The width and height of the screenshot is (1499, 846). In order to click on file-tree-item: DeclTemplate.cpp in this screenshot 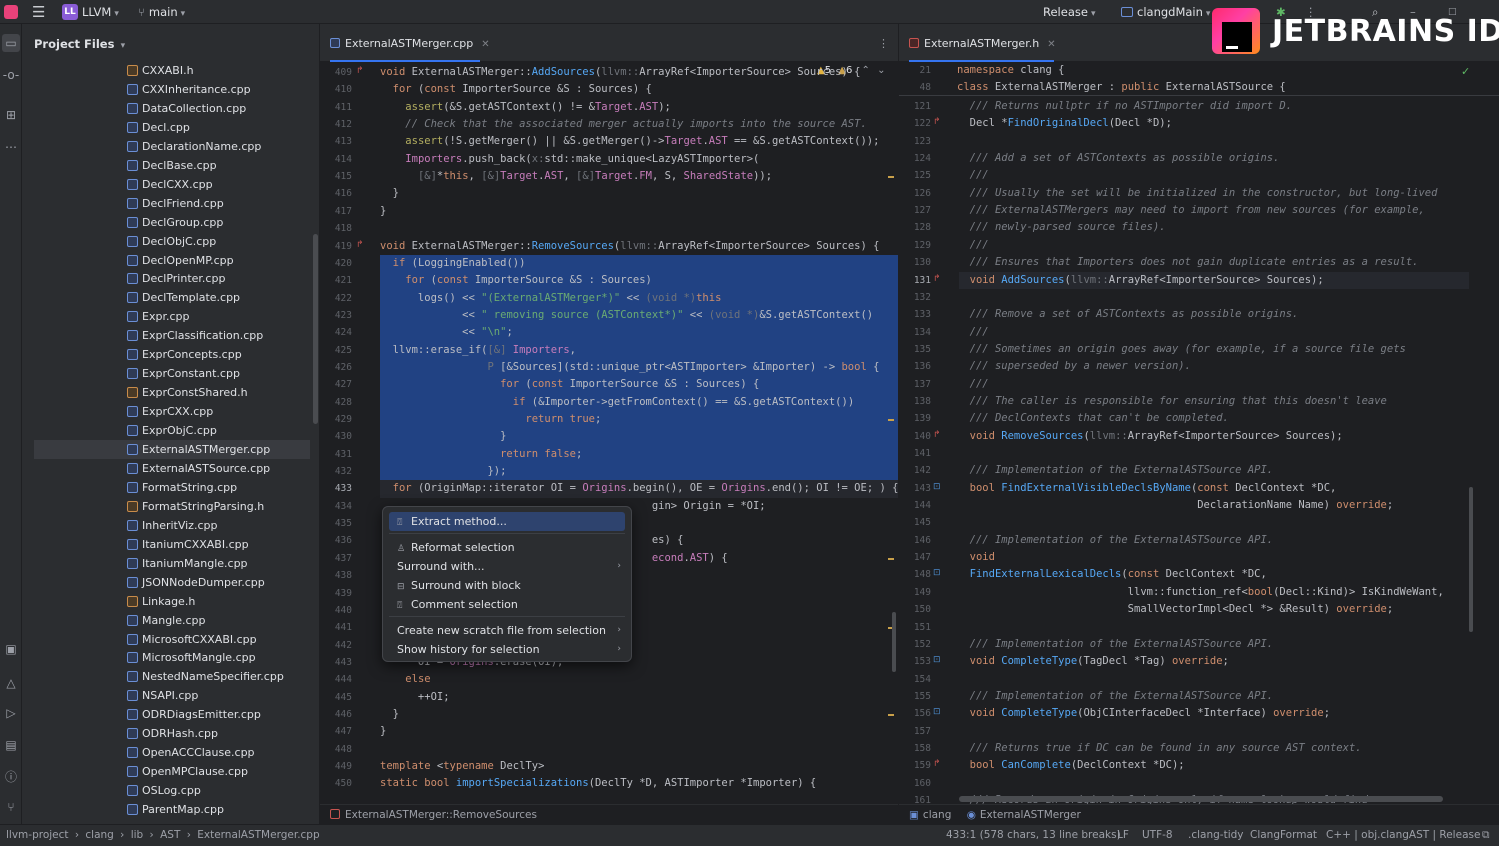, I will do `click(172, 297)`.